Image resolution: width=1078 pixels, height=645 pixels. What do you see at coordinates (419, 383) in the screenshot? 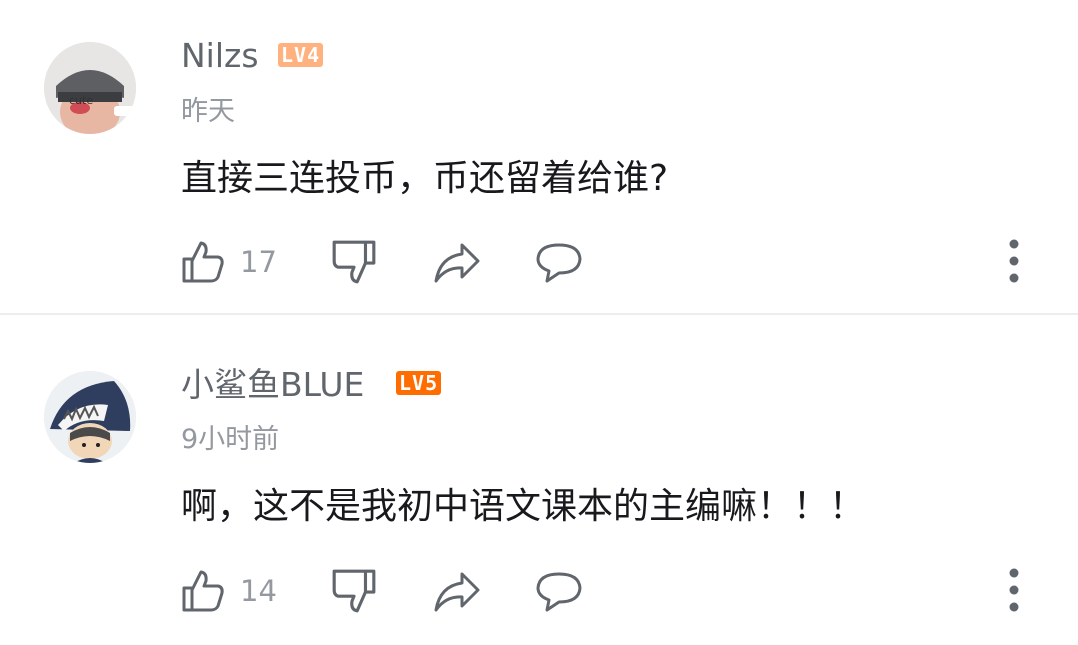
I see `level-badge: LV5` at bounding box center [419, 383].